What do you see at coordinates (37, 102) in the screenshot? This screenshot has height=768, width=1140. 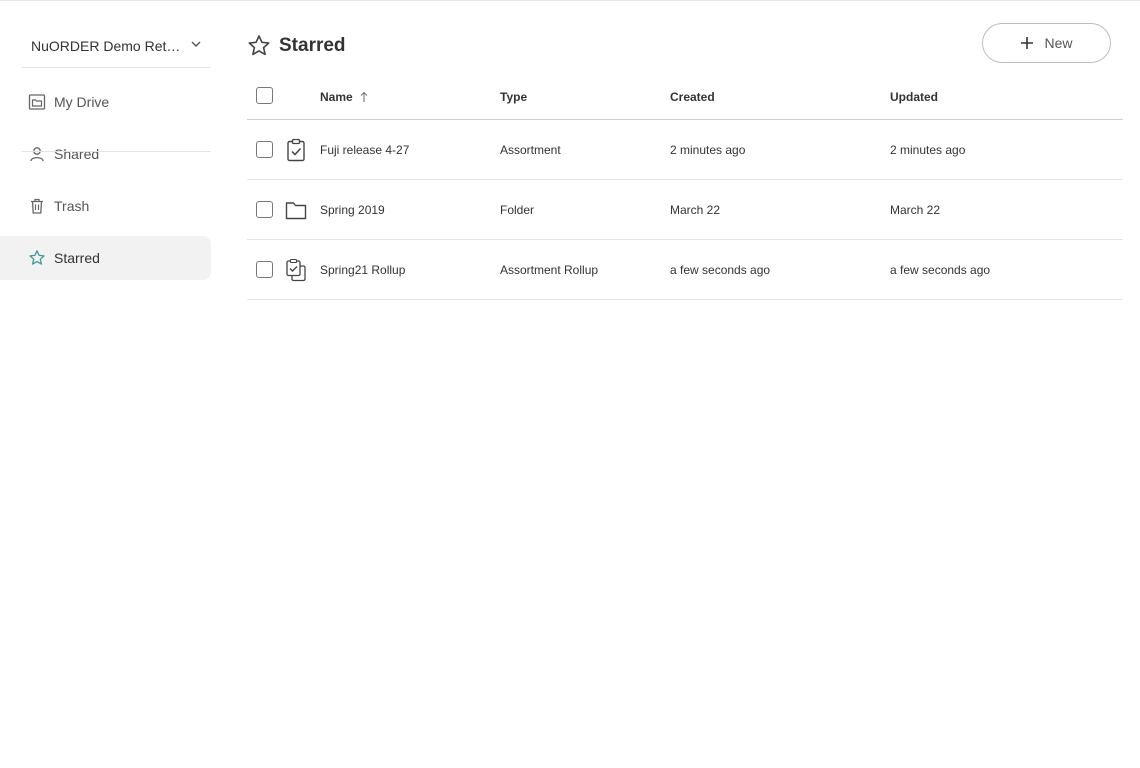 I see `drive-folder-icon` at bounding box center [37, 102].